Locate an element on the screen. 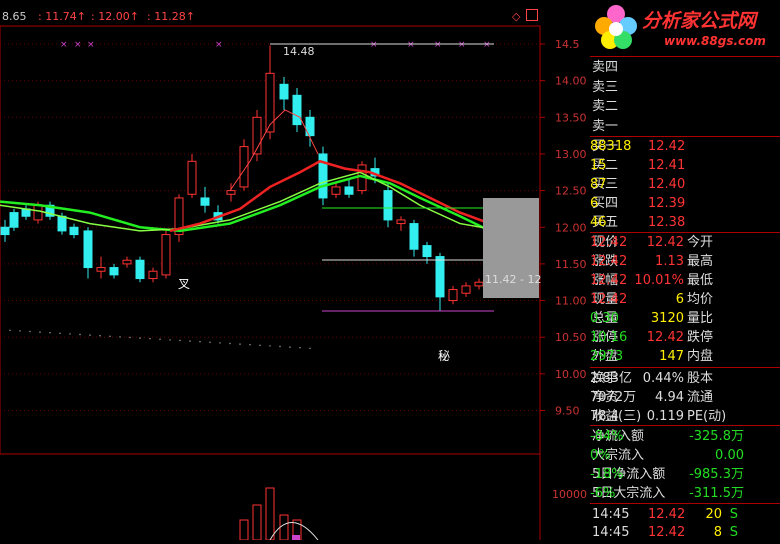 The height and width of the screenshot is (544, 780). top-value-0: 8.65 is located at coordinates (14, 16).